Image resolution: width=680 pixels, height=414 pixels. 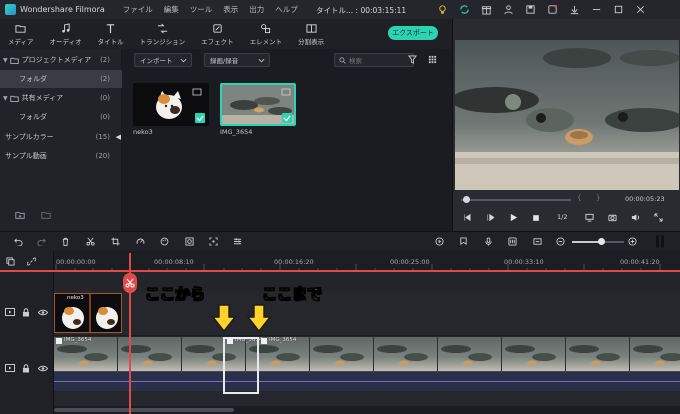 What do you see at coordinates (237, 241) in the screenshot?
I see `adjust-icon` at bounding box center [237, 241].